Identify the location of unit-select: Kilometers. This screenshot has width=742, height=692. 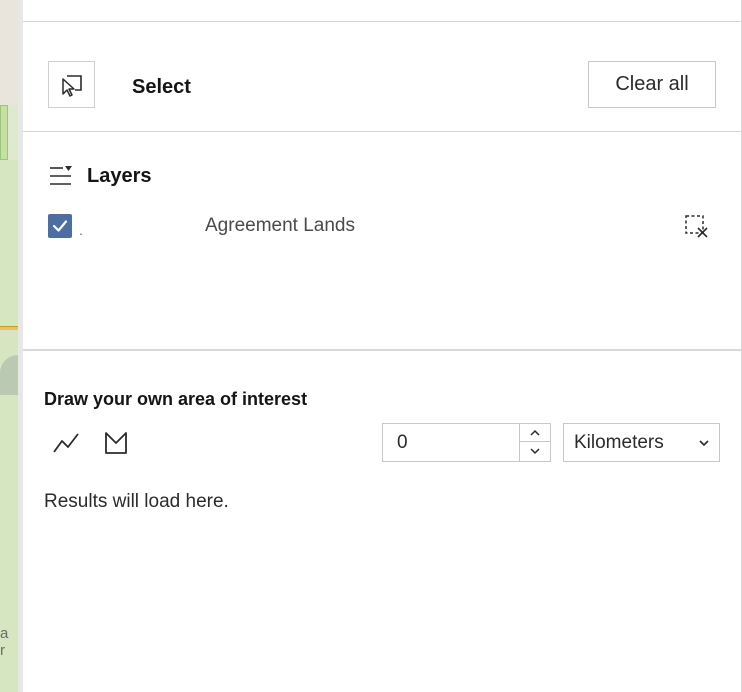
(641, 442).